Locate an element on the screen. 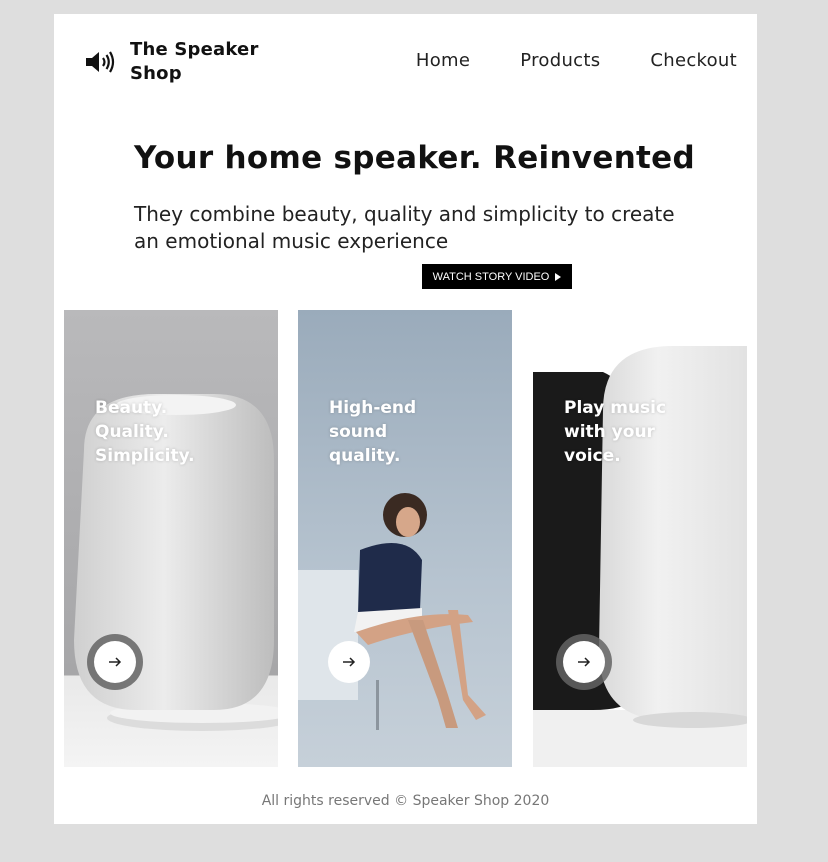 Image resolution: width=828 pixels, height=862 pixels. main-nav: Home Products Checkout is located at coordinates (551, 60).